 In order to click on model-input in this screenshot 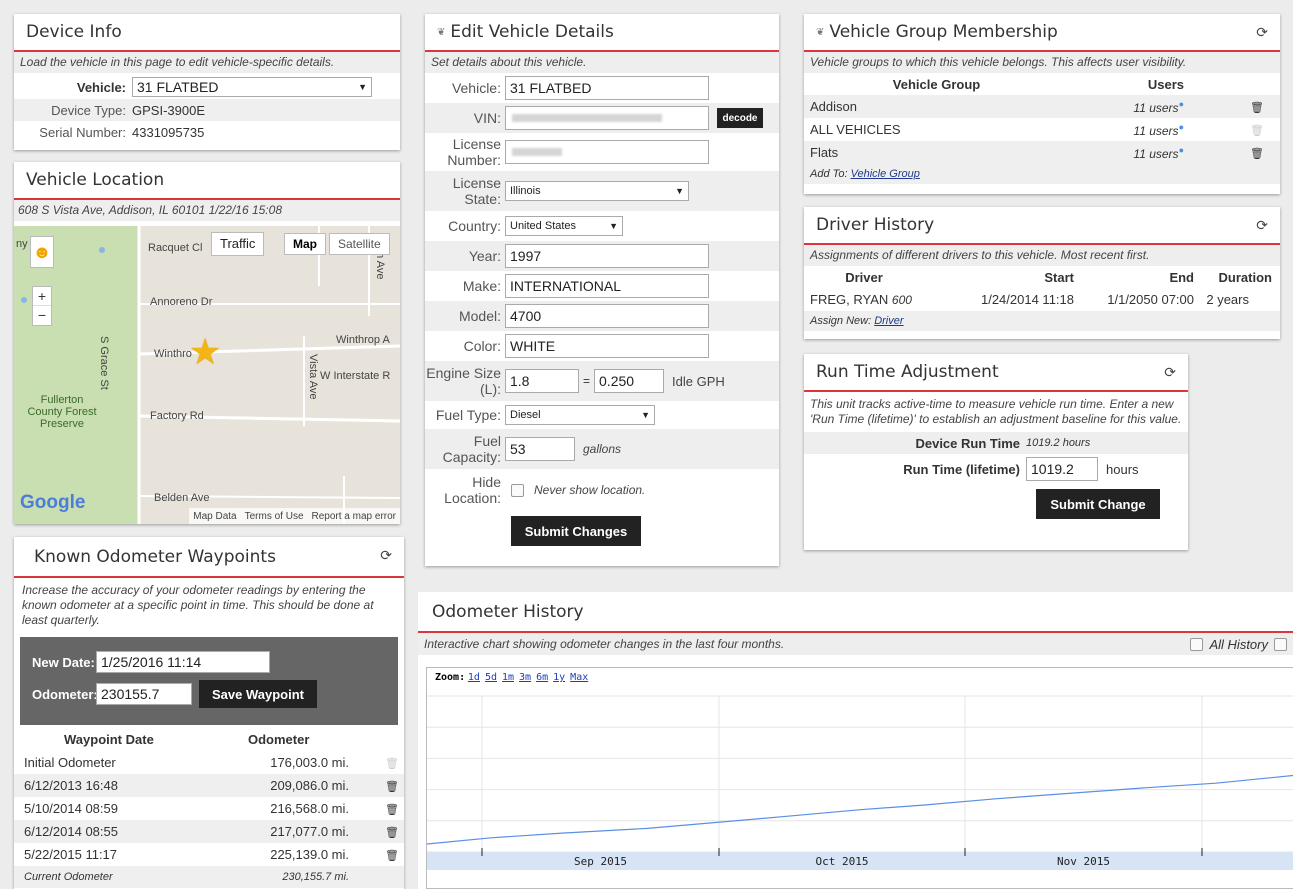, I will do `click(607, 316)`.